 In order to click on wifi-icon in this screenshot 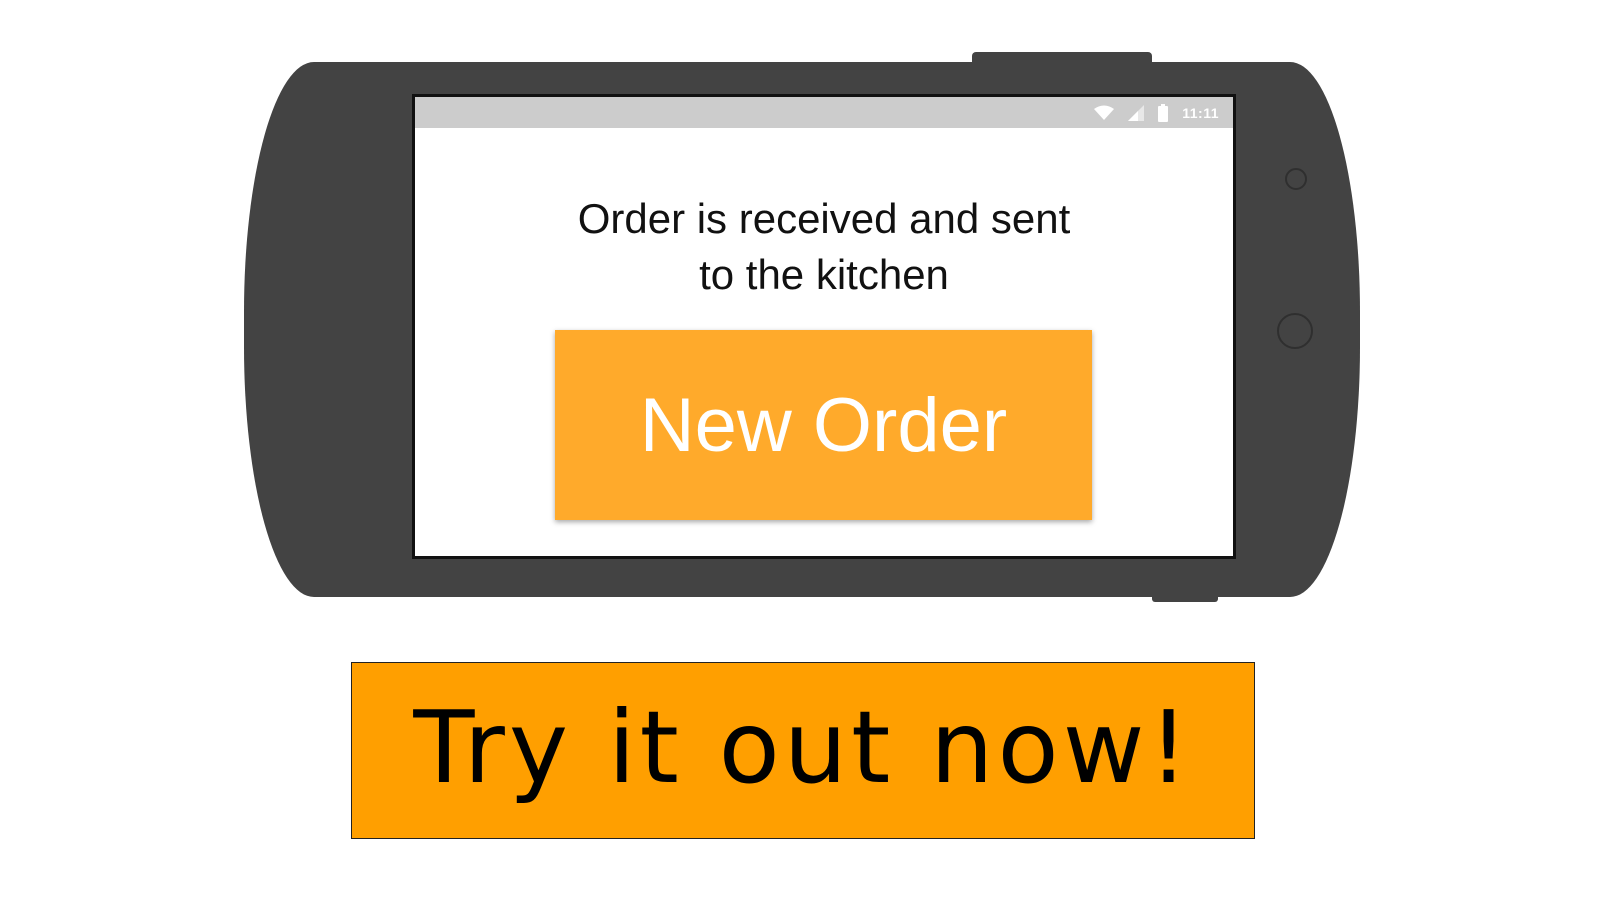, I will do `click(1104, 113)`.